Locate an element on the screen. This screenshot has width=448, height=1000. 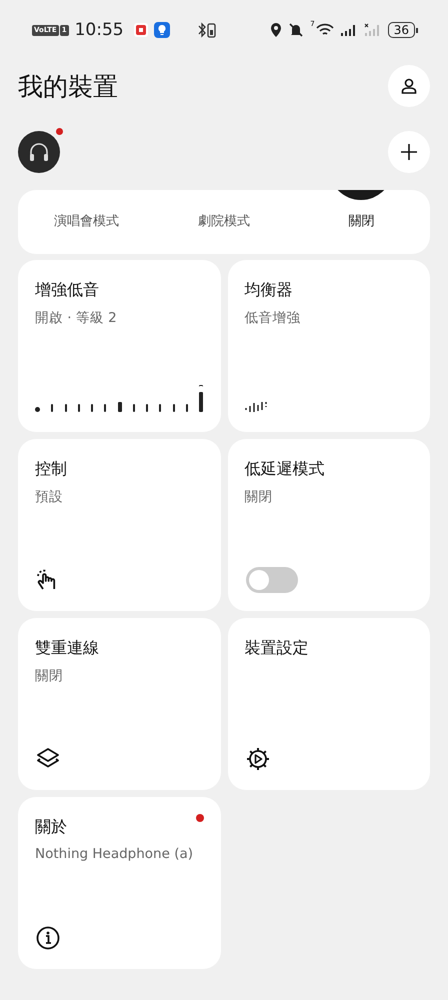
profile-button is located at coordinates (409, 86).